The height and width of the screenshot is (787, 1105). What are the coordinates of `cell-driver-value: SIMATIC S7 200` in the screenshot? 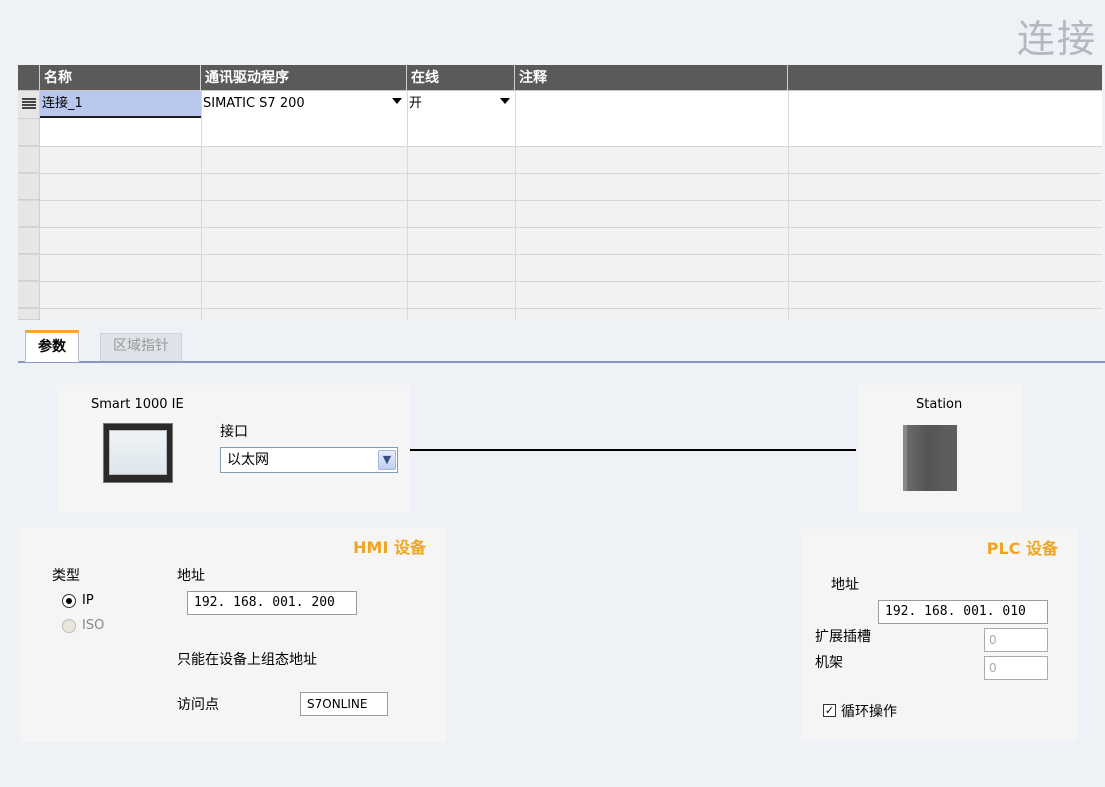 It's located at (254, 103).